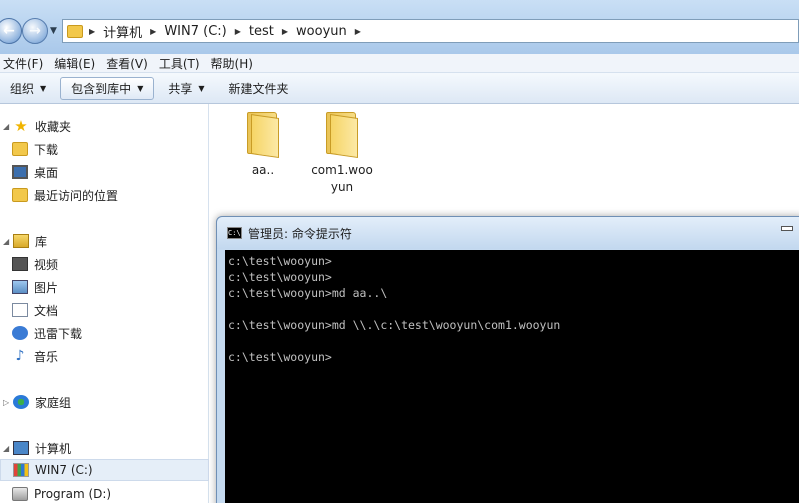 This screenshot has width=799, height=503. Describe the element at coordinates (263, 170) in the screenshot. I see `folder-name: aa..` at that location.